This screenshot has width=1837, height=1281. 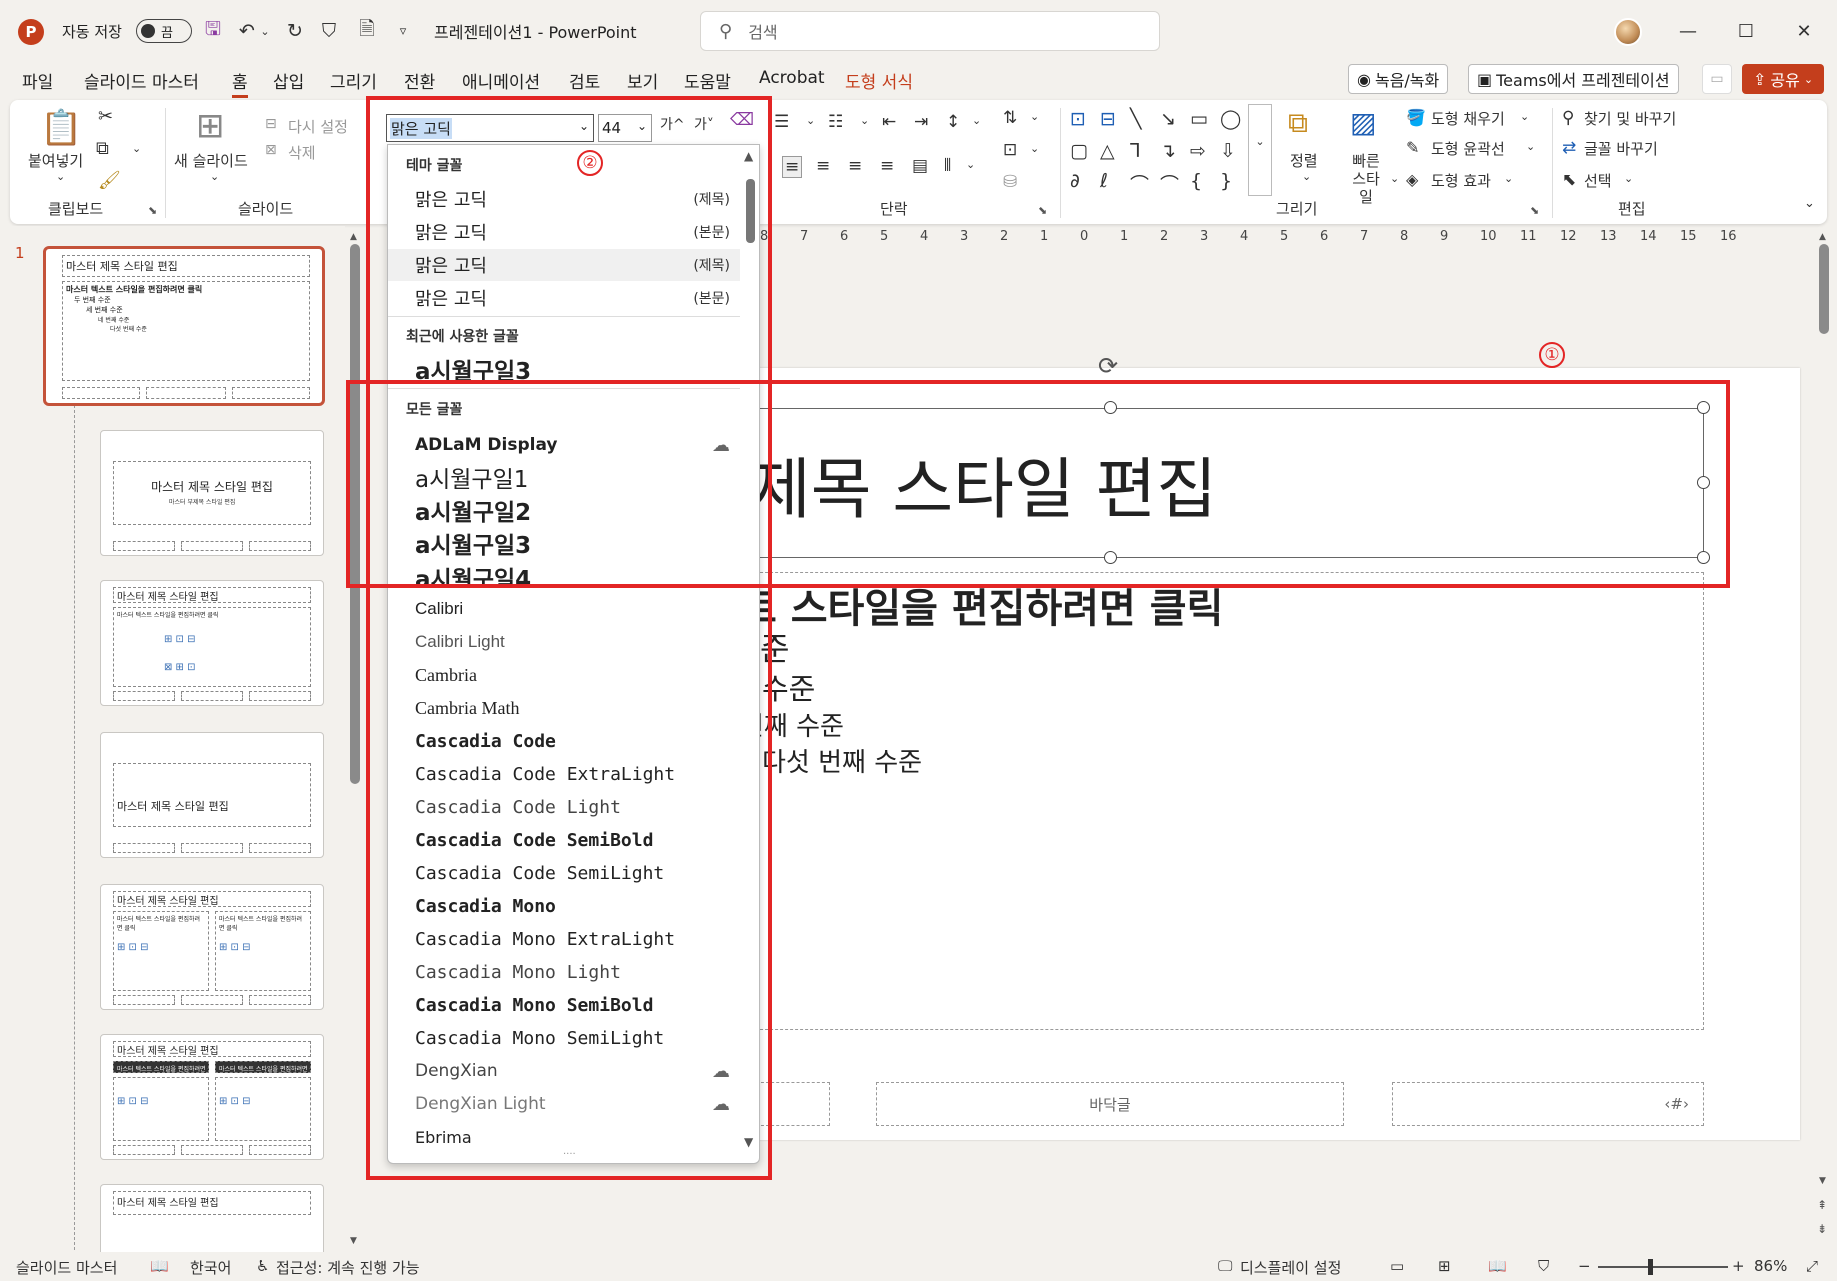 What do you see at coordinates (1010, 118) in the screenshot?
I see `text-direction-icon: ⇅` at bounding box center [1010, 118].